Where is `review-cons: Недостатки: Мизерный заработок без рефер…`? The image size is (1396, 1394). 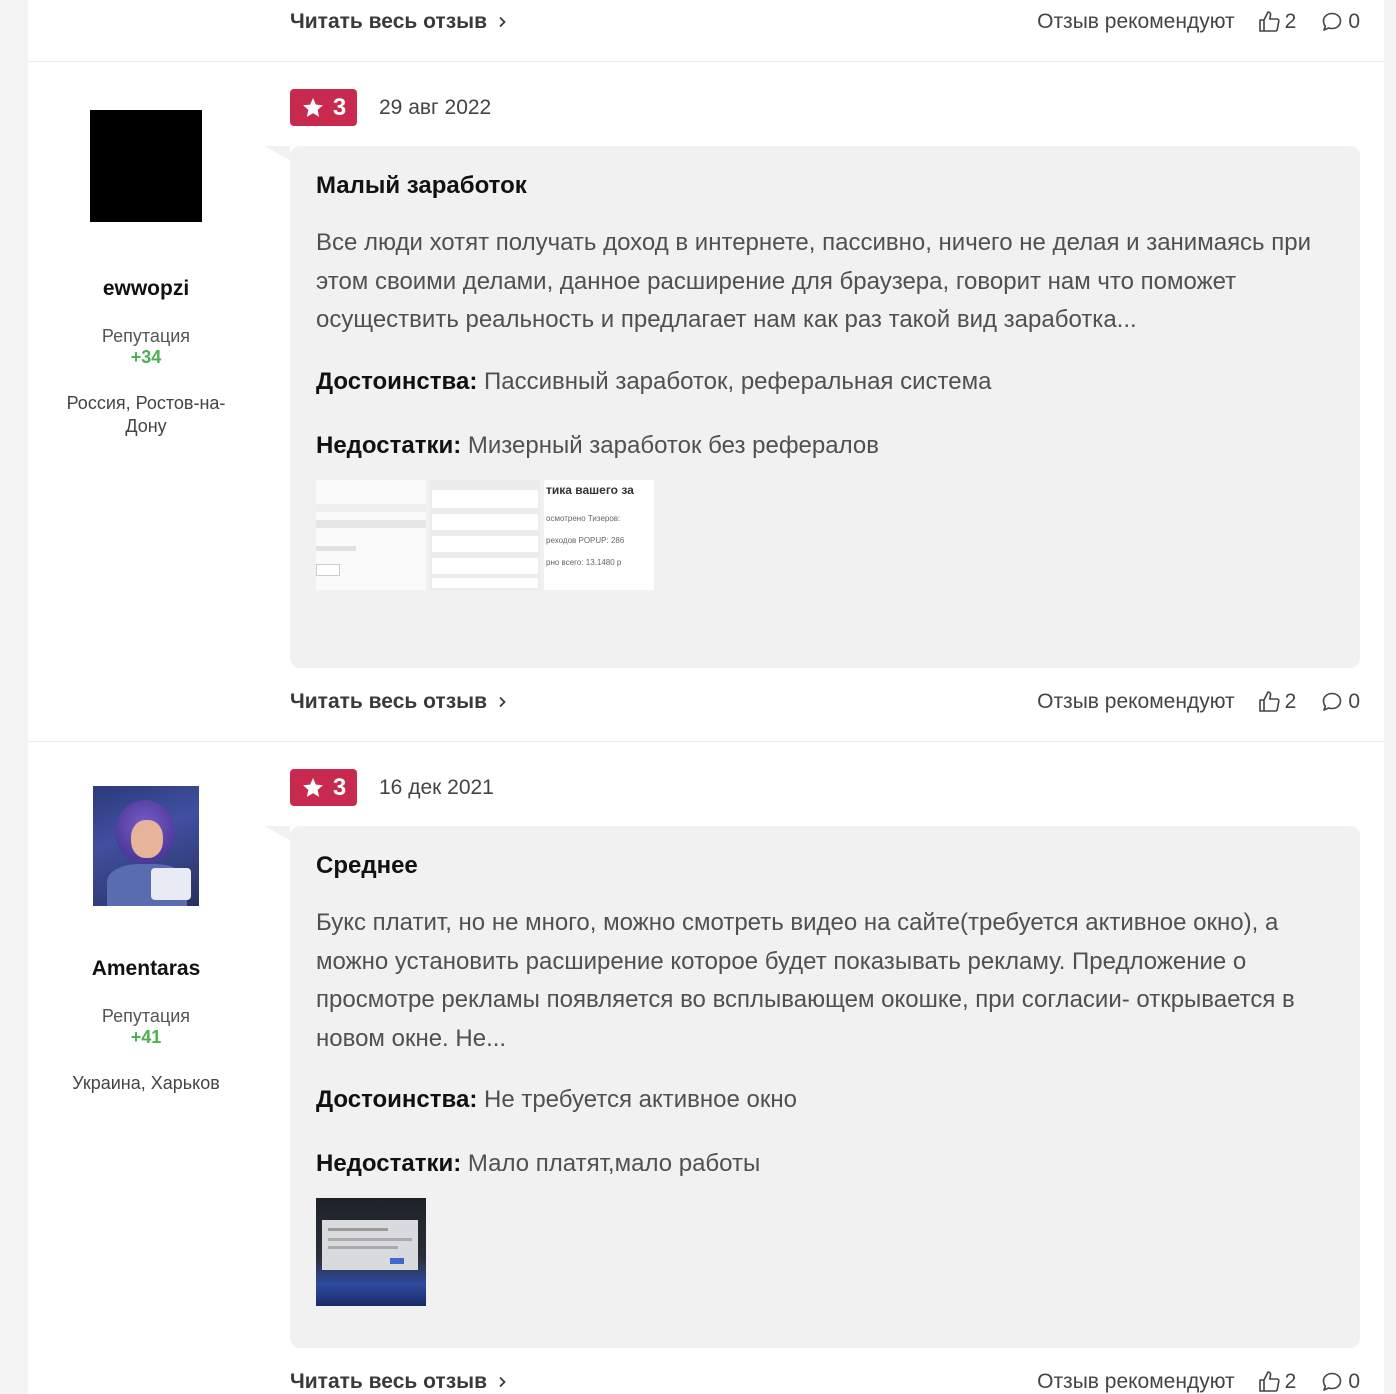 review-cons: Недостатки: Мизерный заработок без рефер… is located at coordinates (825, 446).